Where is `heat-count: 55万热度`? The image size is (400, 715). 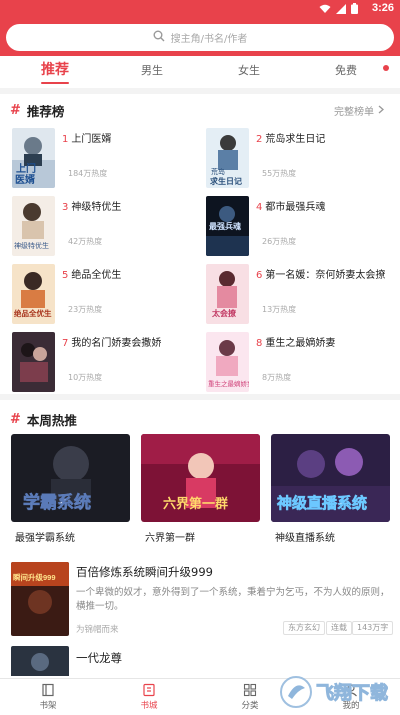 heat-count: 55万热度 is located at coordinates (279, 173).